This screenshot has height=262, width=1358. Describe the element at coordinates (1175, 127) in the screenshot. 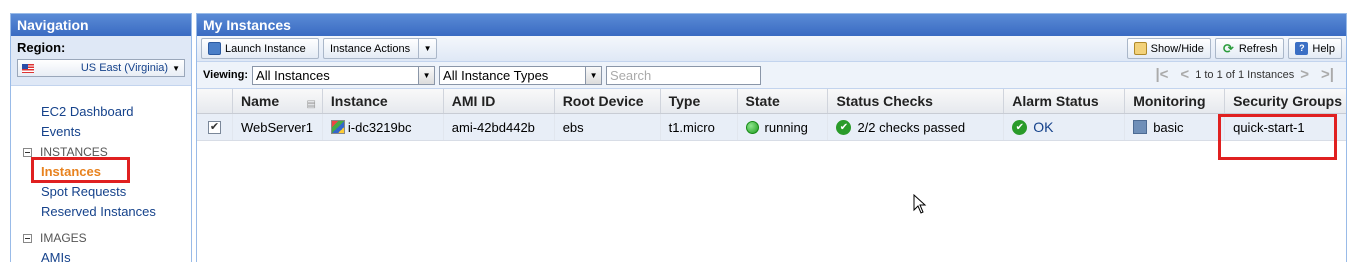

I see `cell-monitoring: basic` at that location.